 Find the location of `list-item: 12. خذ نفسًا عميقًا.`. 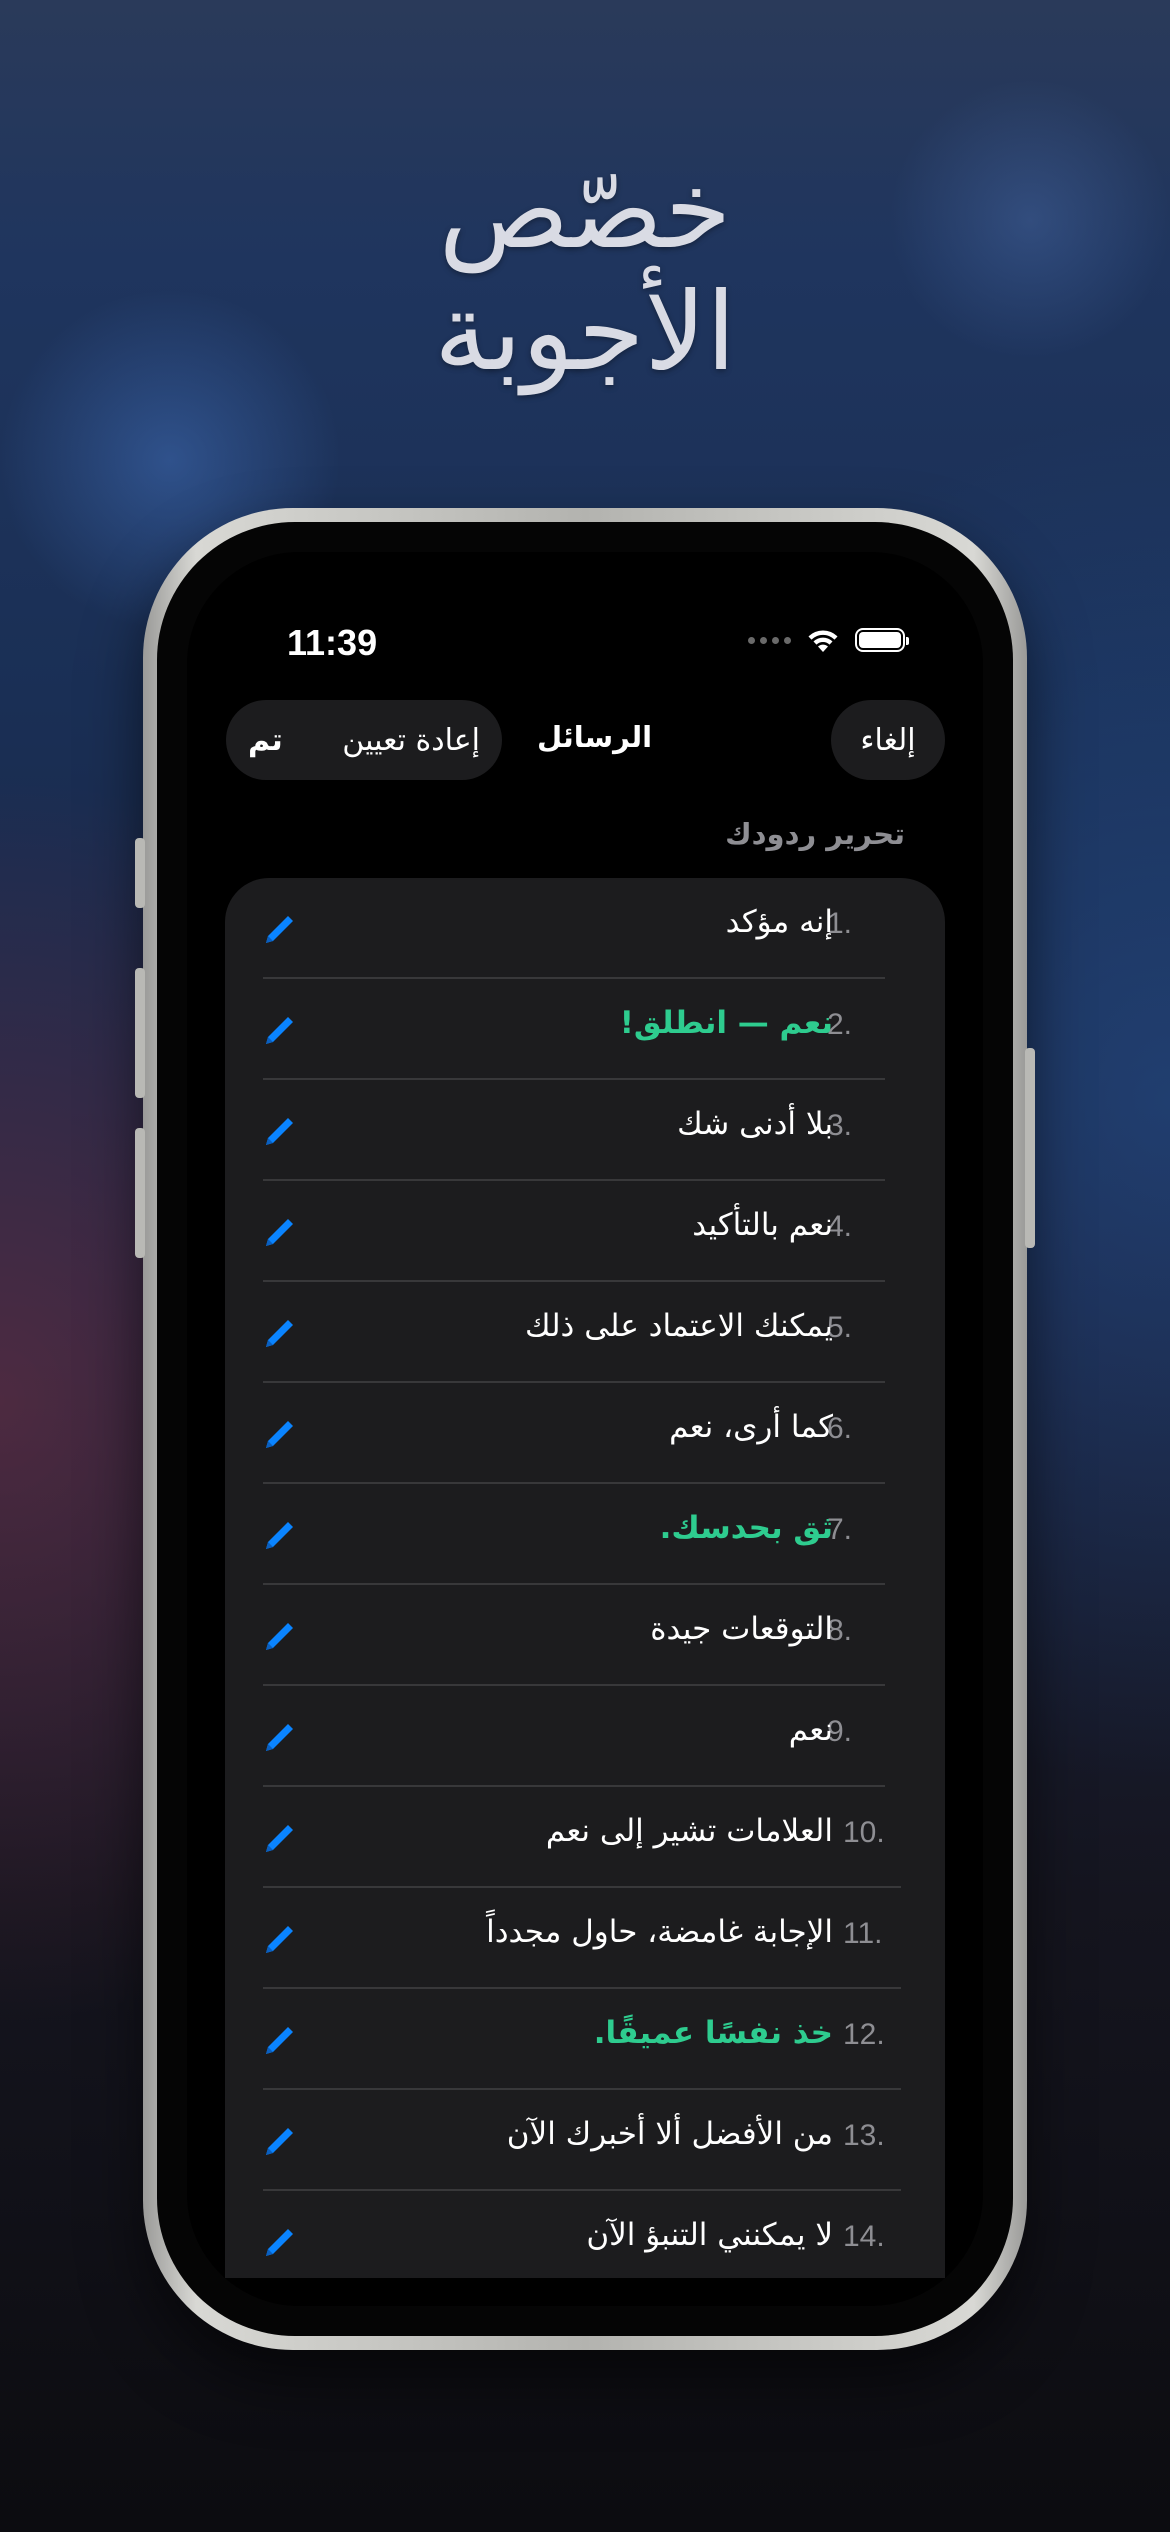

list-item: 12. خذ نفسًا عميقًا. is located at coordinates (585, 2039).